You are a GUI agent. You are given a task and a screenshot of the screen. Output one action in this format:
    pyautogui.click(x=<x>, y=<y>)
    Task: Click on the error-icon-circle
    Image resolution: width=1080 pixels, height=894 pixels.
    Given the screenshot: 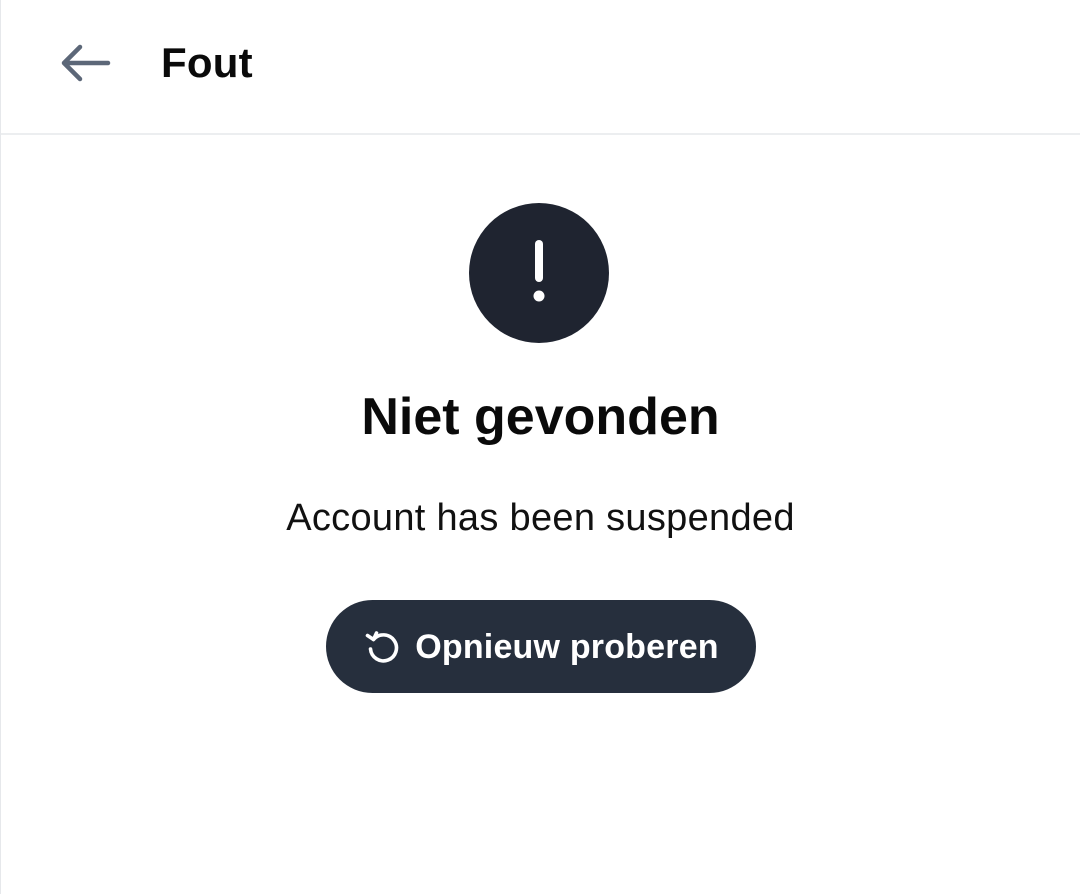 What is the action you would take?
    pyautogui.click(x=539, y=273)
    